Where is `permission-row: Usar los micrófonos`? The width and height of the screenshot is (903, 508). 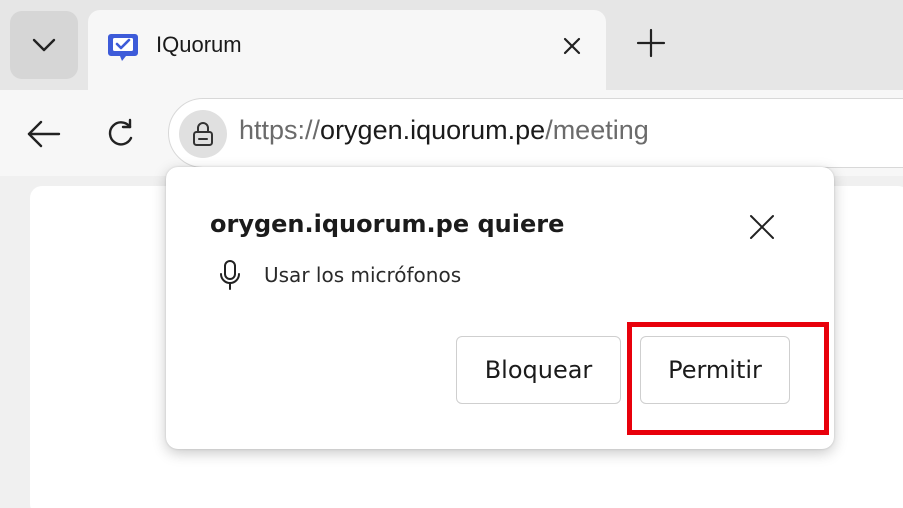
permission-row: Usar los micrófonos is located at coordinates (339, 275).